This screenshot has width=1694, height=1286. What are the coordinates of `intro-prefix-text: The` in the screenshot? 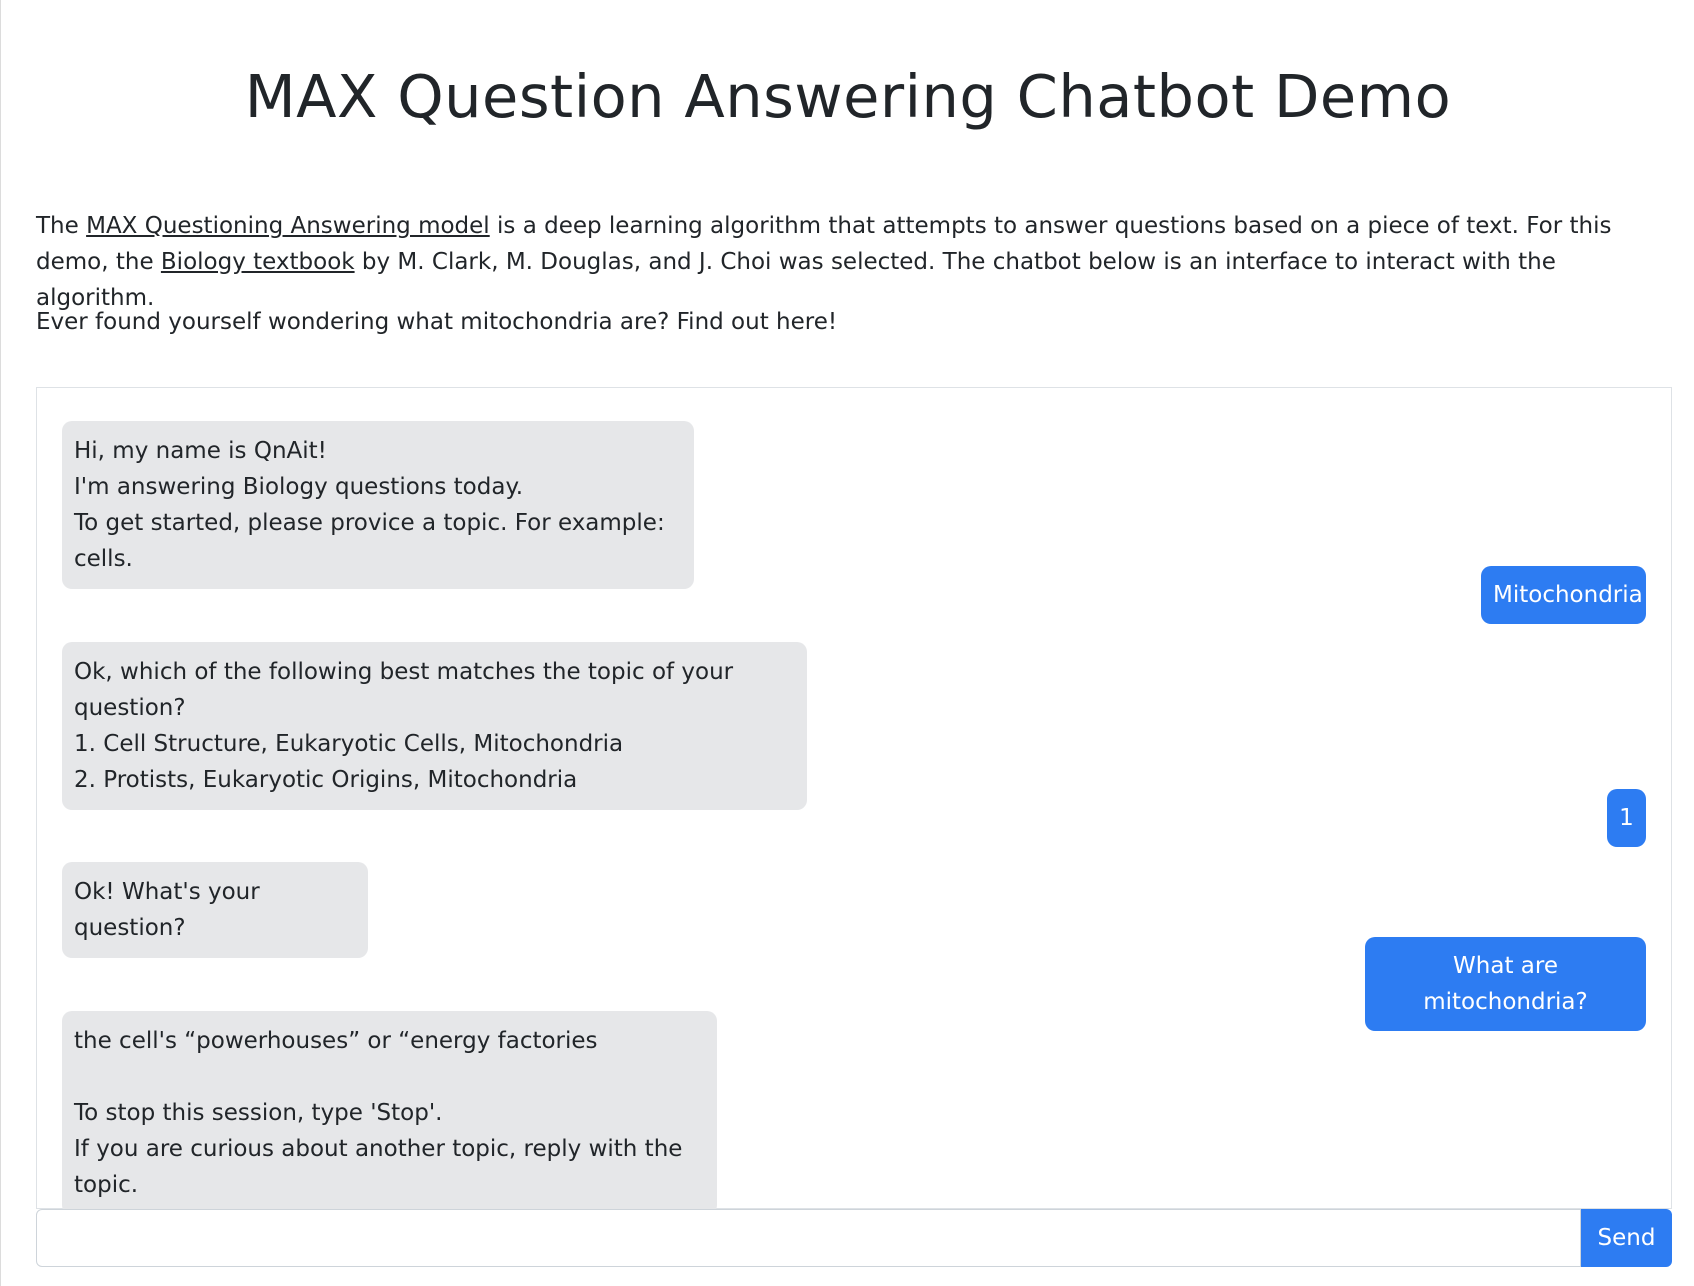 It's located at (61, 226).